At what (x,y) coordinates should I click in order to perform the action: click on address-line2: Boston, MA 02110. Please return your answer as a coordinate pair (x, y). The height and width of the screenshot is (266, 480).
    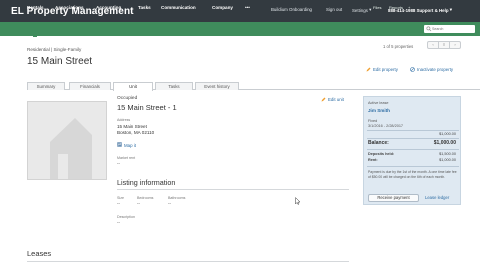
    Looking at the image, I should click on (136, 132).